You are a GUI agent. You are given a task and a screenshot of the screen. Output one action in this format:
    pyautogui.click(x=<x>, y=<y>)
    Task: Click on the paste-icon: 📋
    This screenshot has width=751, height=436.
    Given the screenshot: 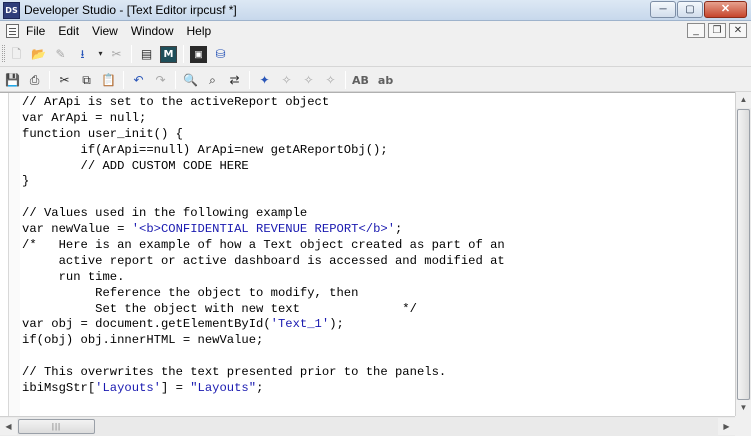 What is the action you would take?
    pyautogui.click(x=108, y=80)
    